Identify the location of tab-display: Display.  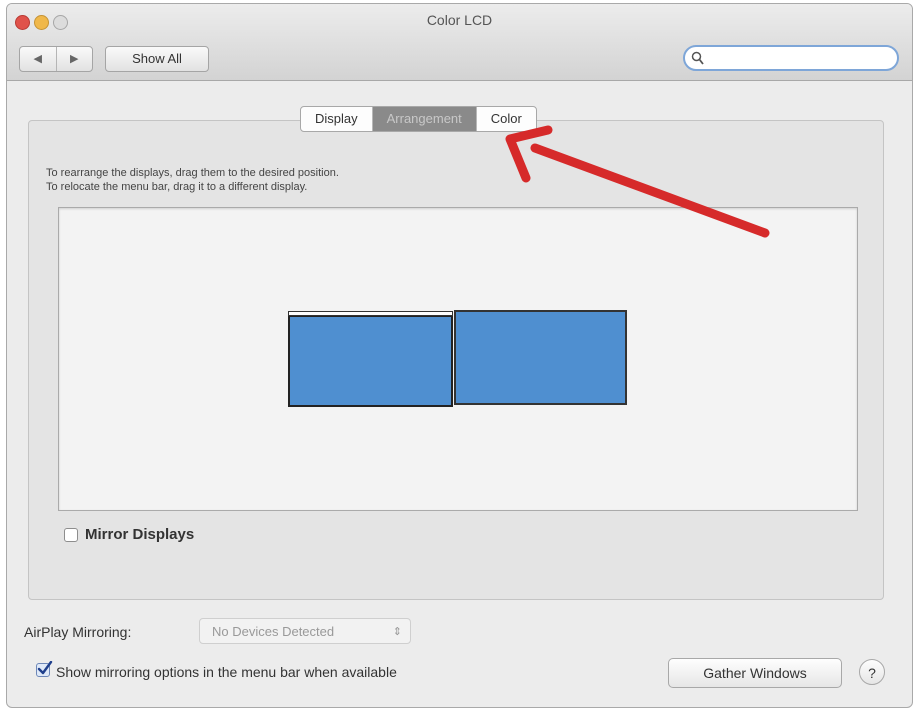
(336, 119).